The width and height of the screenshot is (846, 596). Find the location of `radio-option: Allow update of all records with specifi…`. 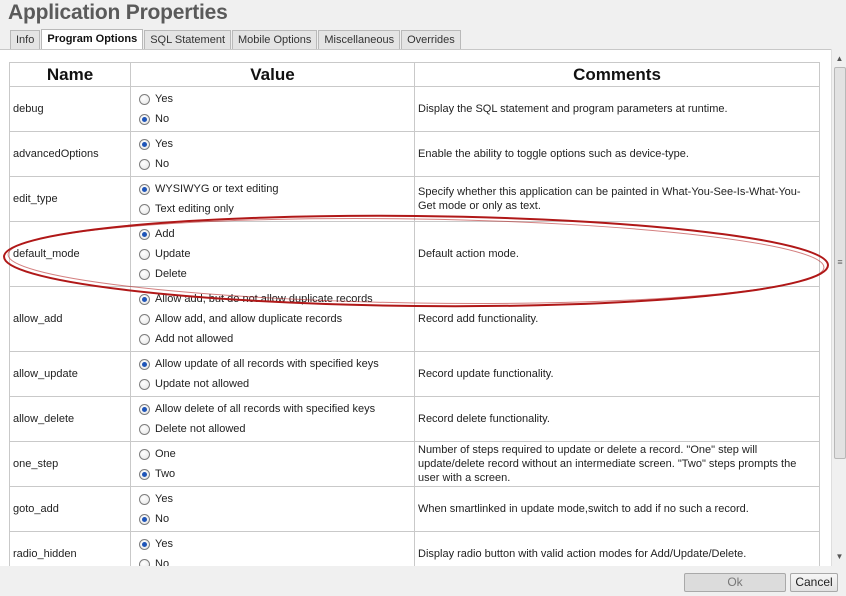

radio-option: Allow update of all records with specifi… is located at coordinates (276, 364).